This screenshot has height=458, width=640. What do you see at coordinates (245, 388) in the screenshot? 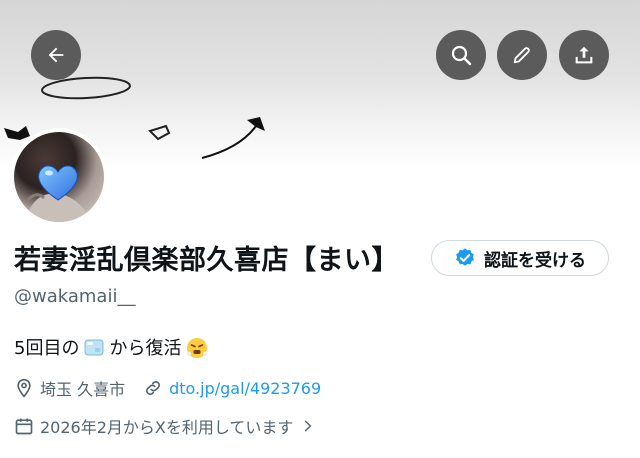
I see `website-link: dto.jp/gal/4923769` at bounding box center [245, 388].